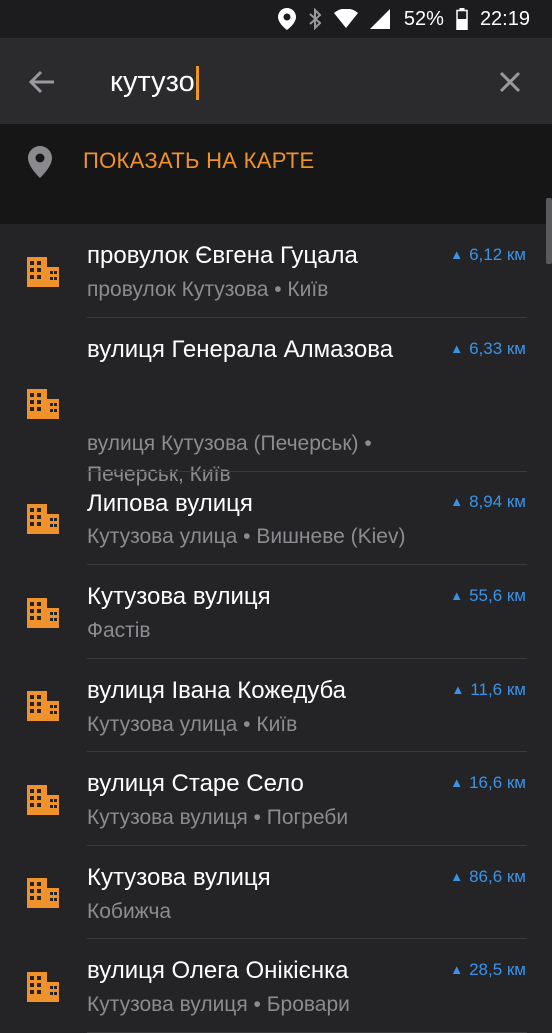 The image size is (552, 1033). Describe the element at coordinates (276, 212) in the screenshot. I see `section-separator` at that location.